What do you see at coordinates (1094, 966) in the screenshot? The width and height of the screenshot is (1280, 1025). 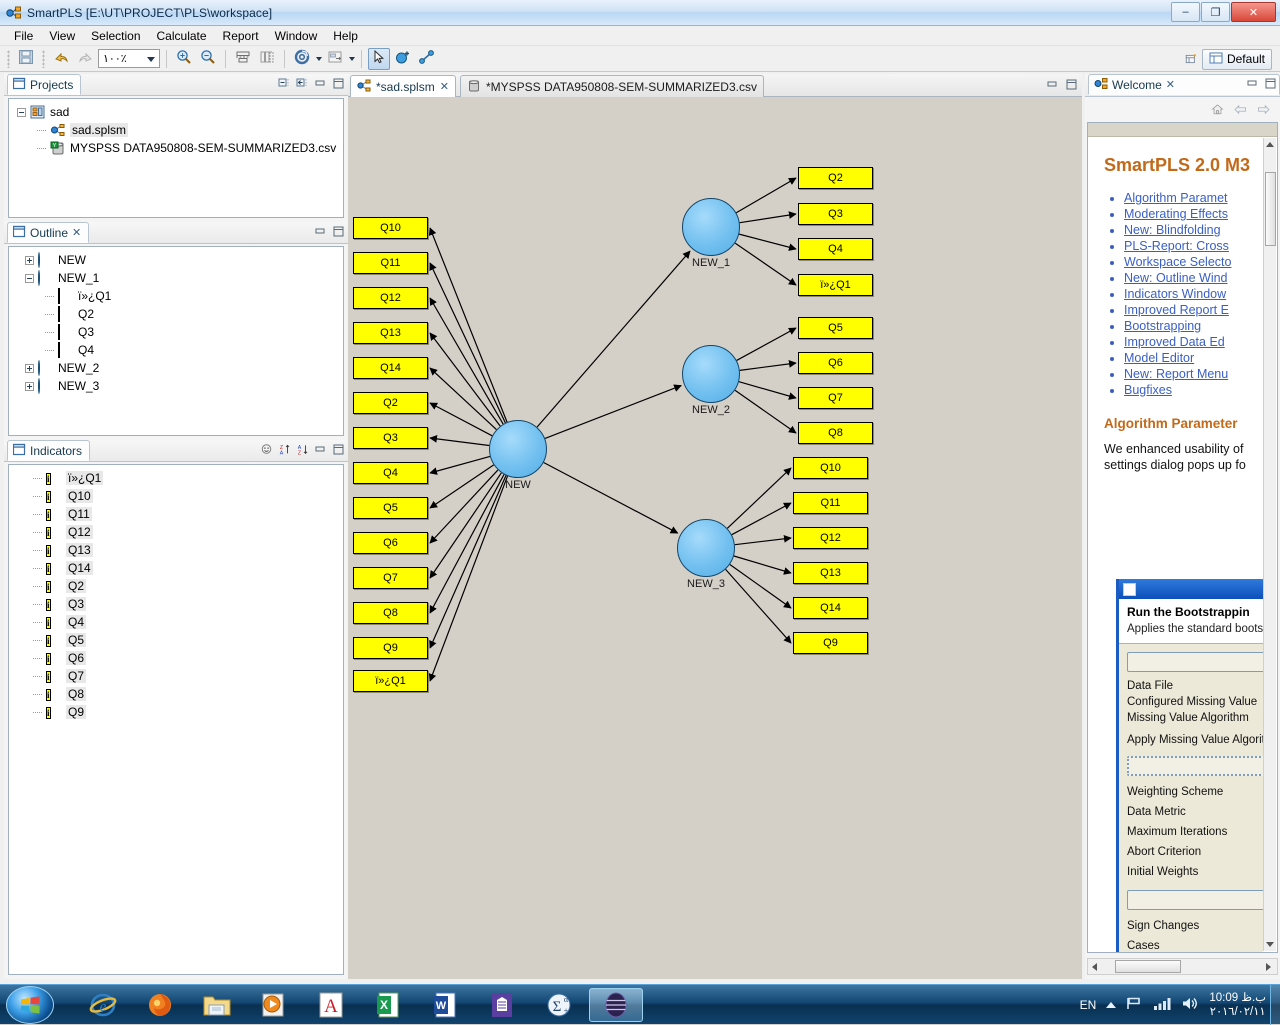 I see `scroll-left-icon` at bounding box center [1094, 966].